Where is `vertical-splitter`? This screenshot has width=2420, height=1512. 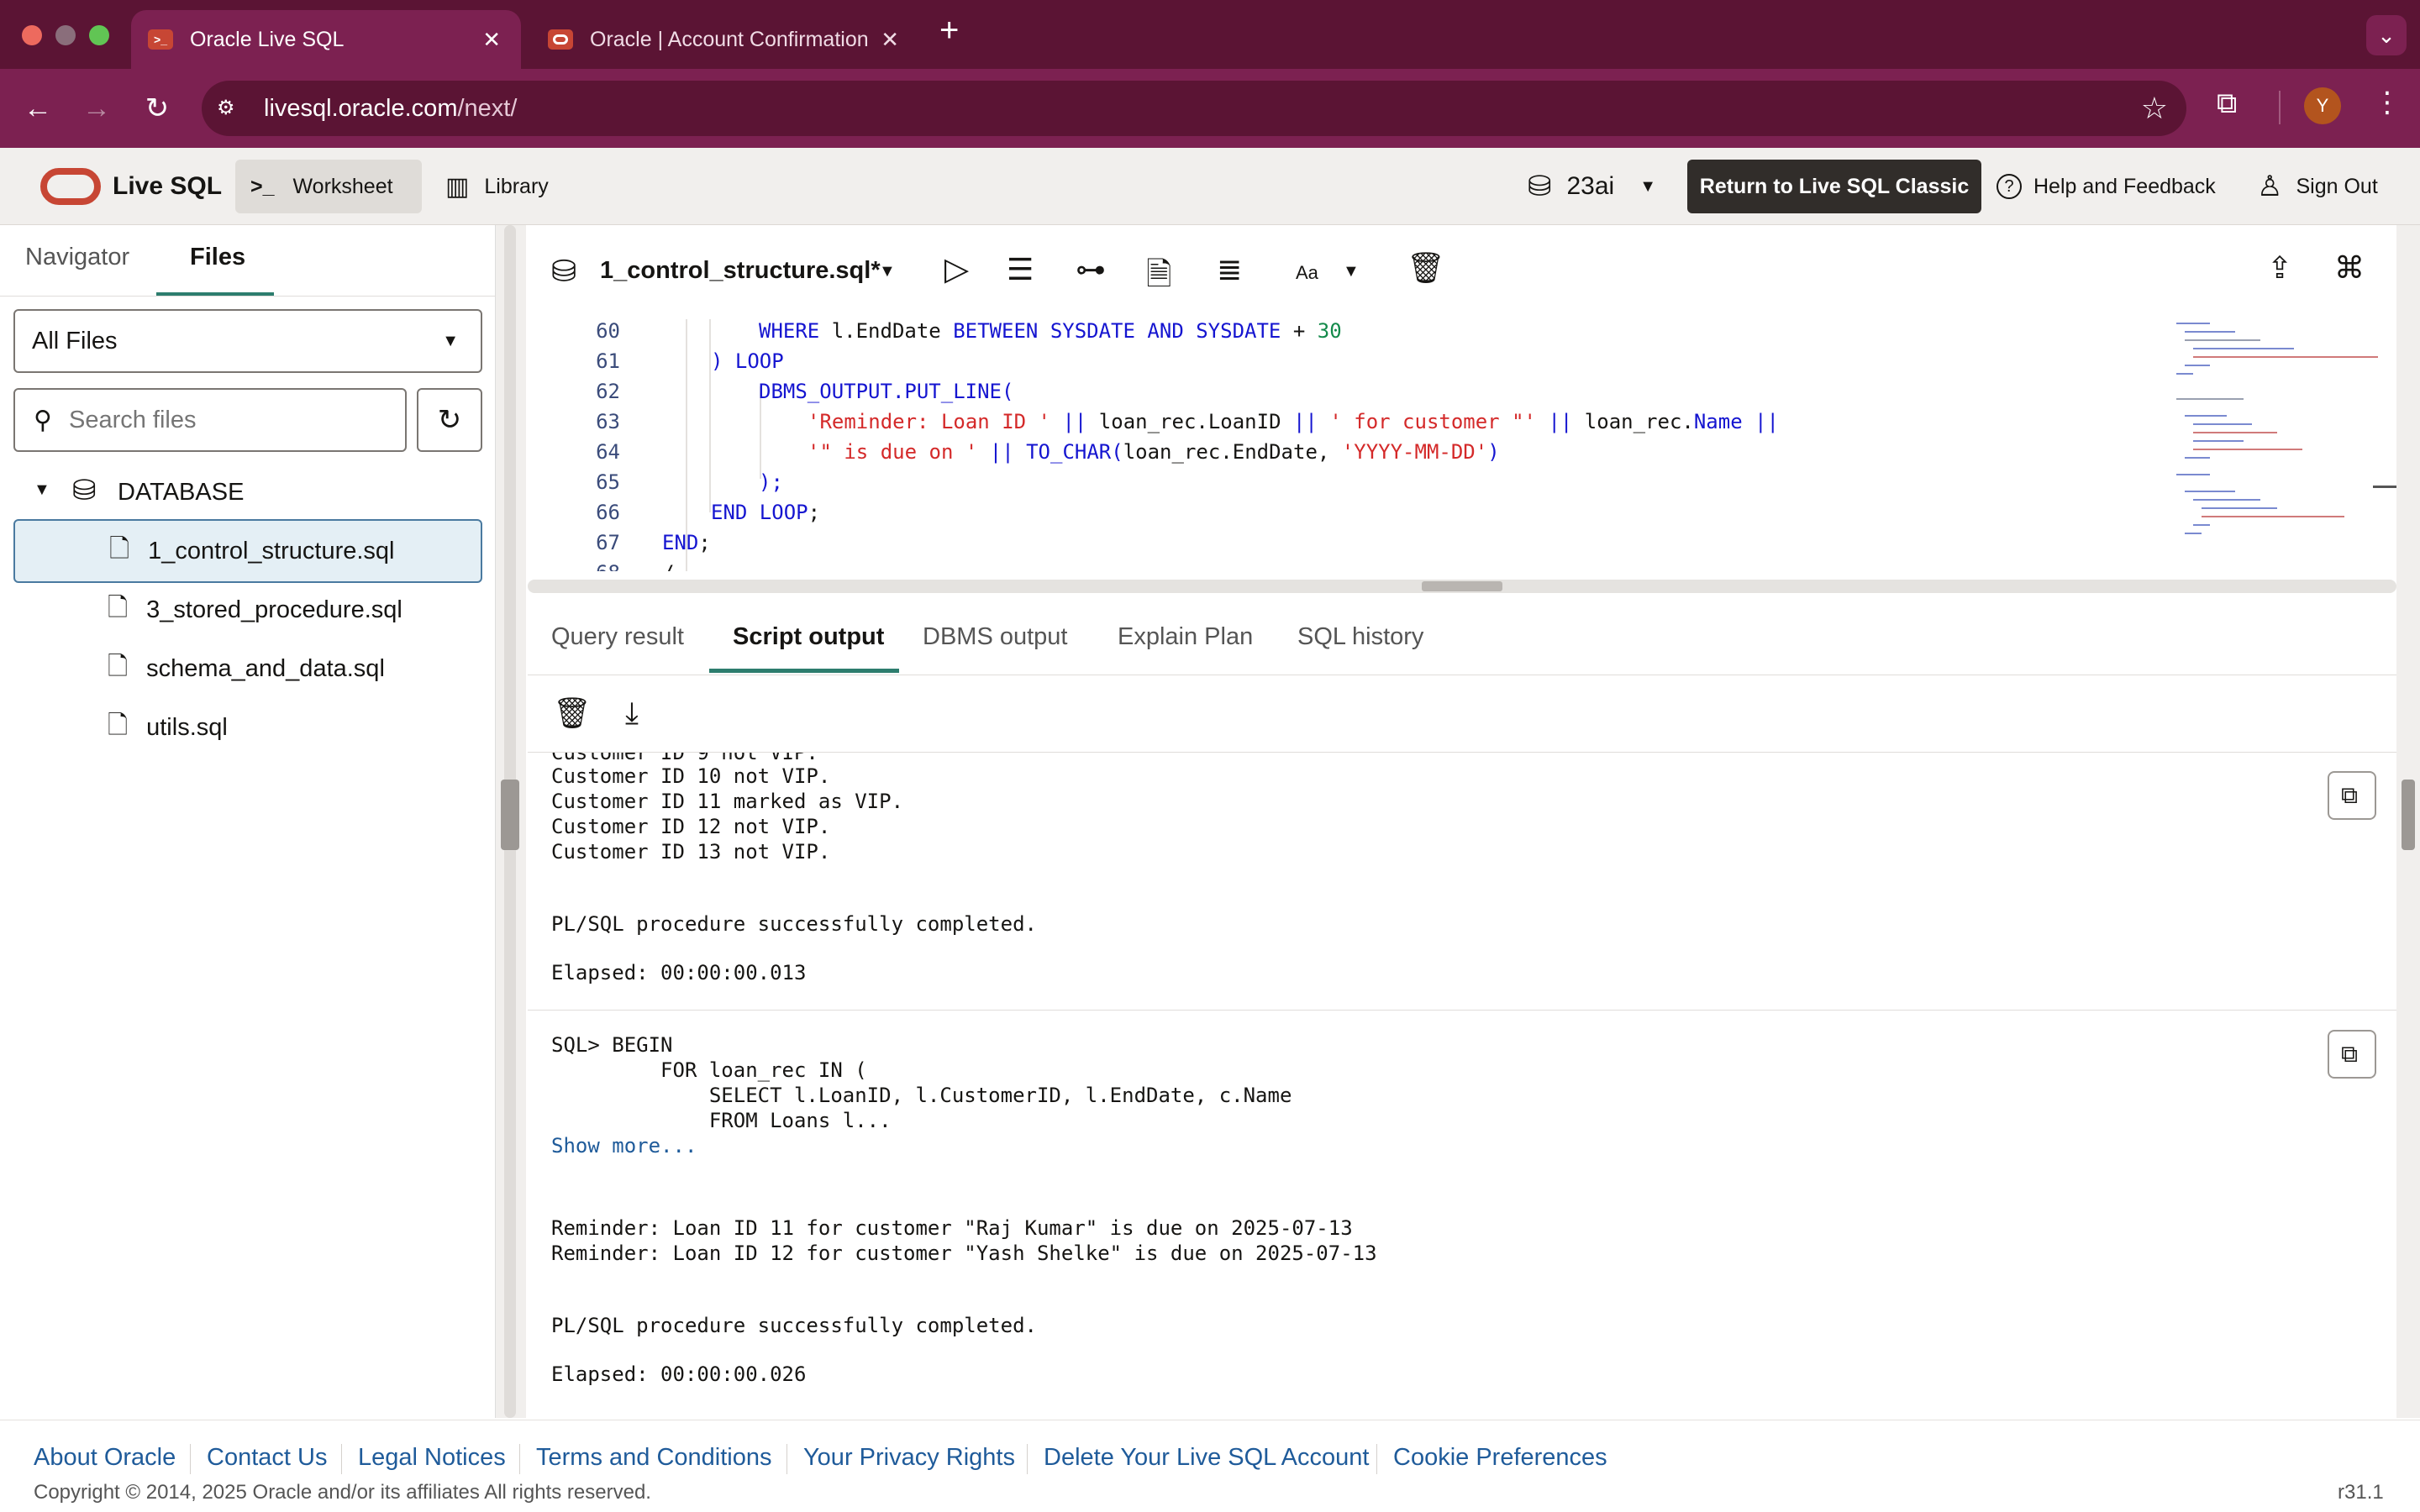
vertical-splitter is located at coordinates (511, 821).